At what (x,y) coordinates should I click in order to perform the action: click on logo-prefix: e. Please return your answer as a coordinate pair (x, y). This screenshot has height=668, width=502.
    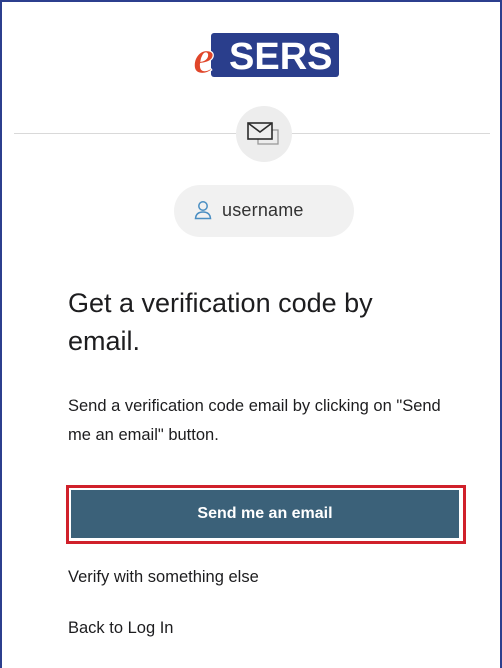
    Looking at the image, I should click on (203, 55).